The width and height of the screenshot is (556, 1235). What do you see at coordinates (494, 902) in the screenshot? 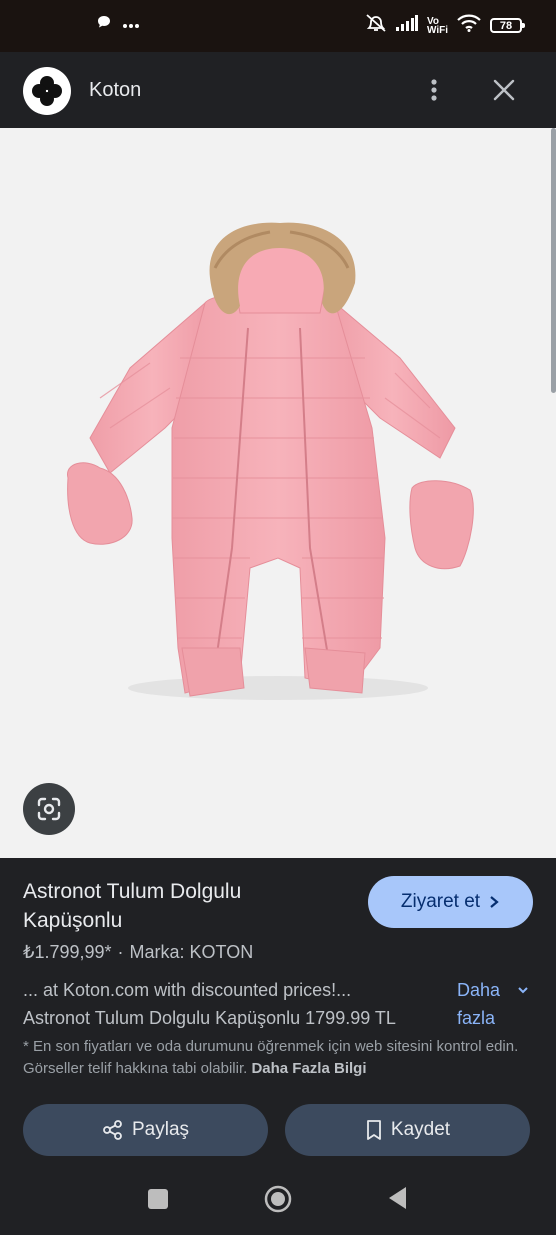
I see `chevron-right-icon` at bounding box center [494, 902].